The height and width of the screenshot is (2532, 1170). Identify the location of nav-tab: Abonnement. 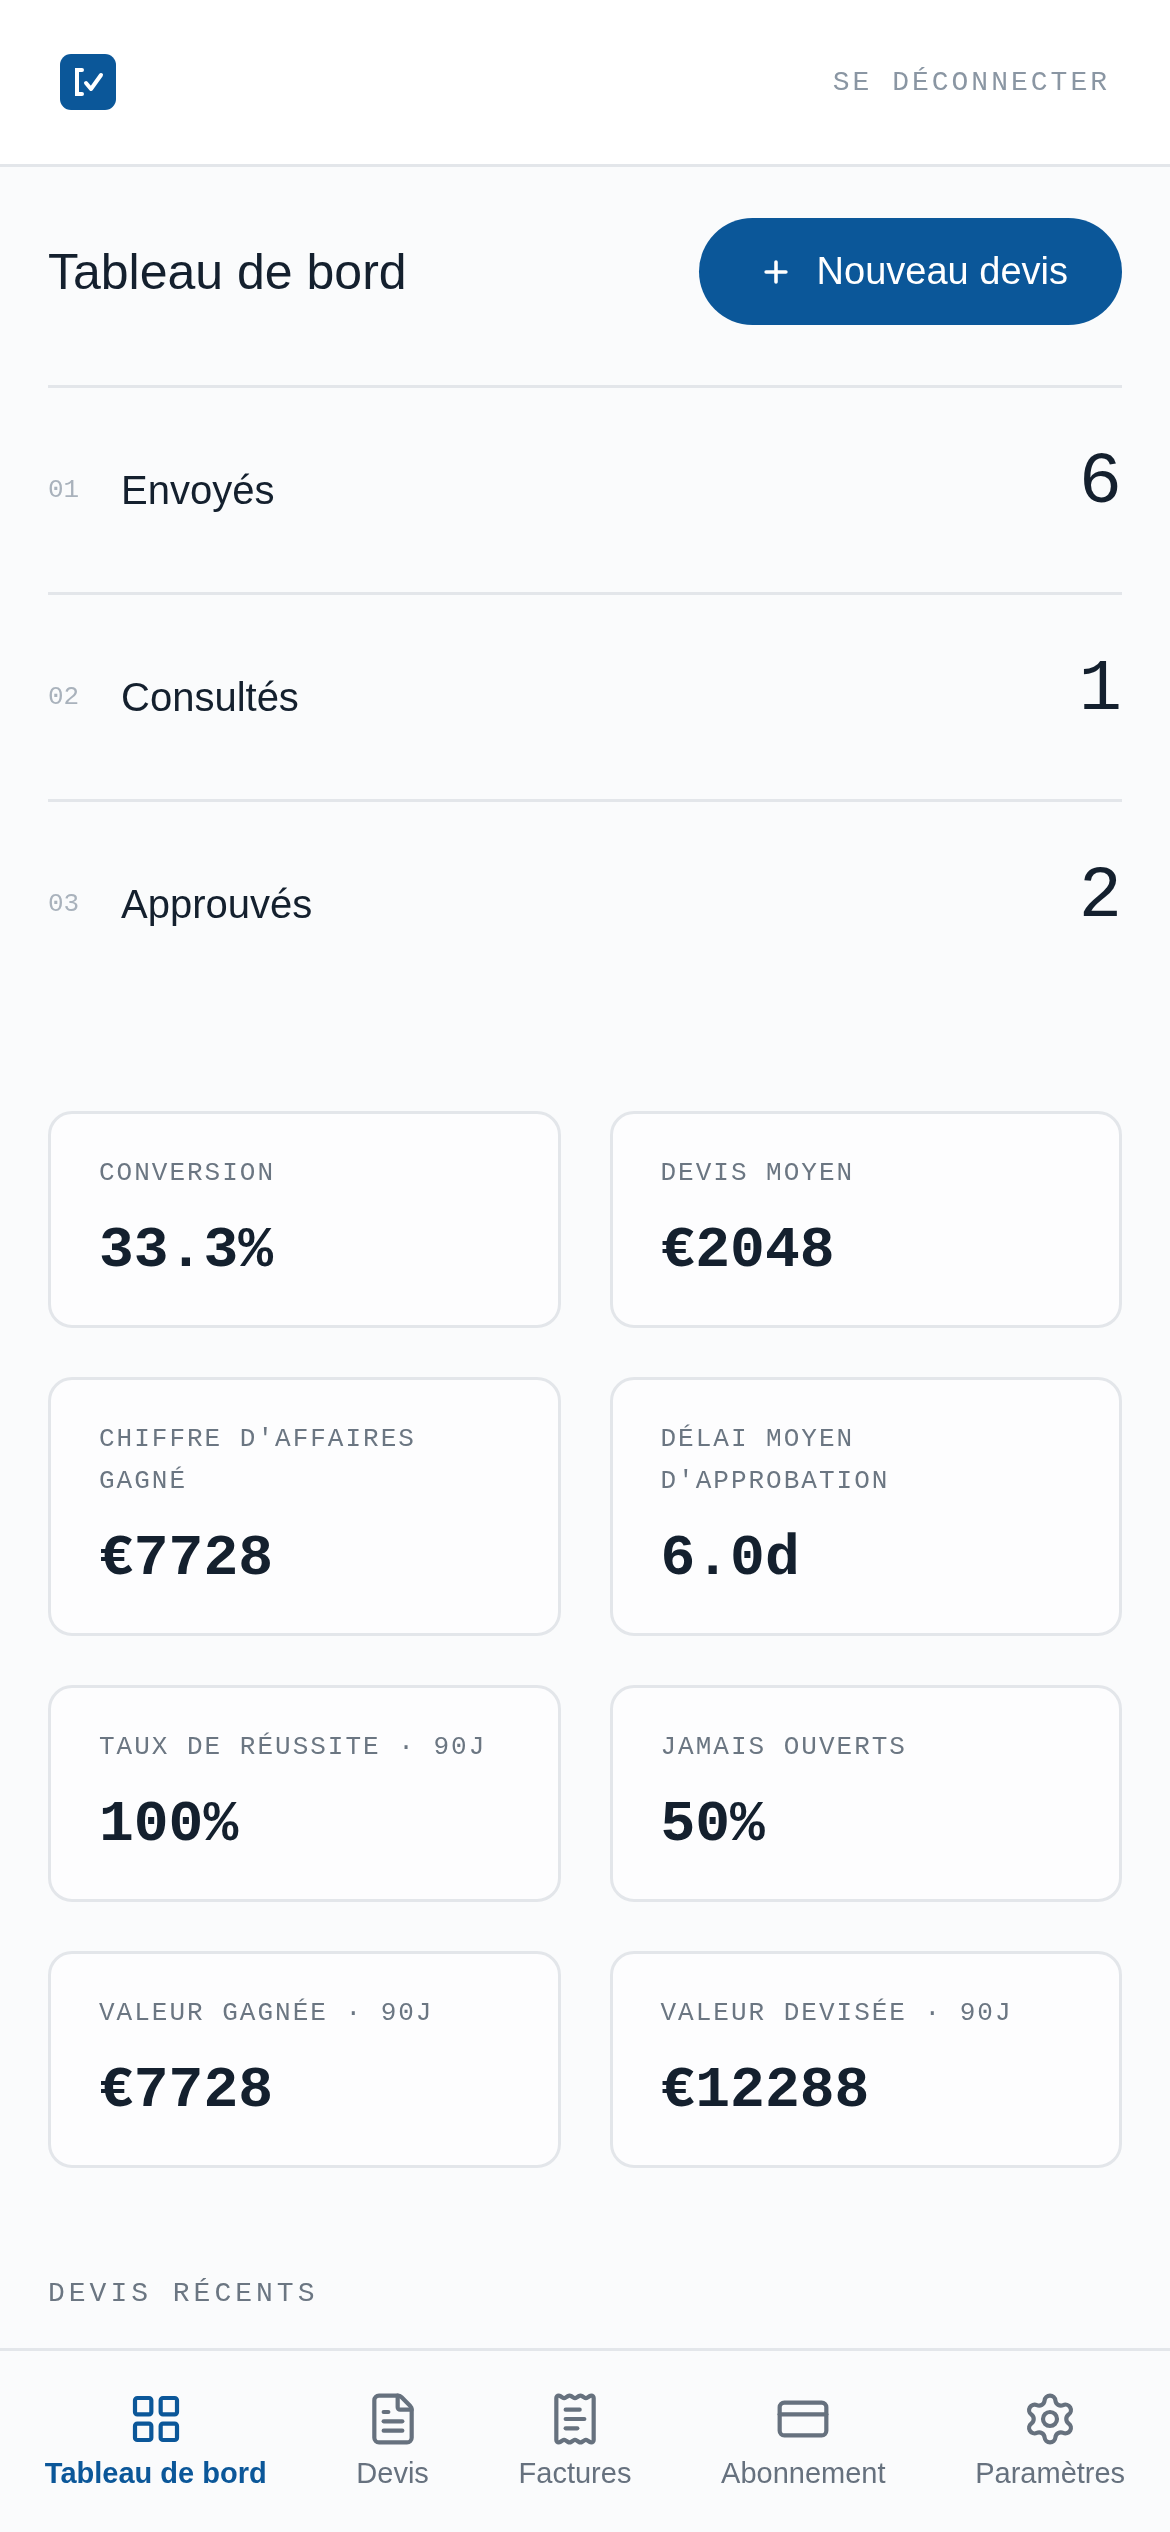
(803, 2440).